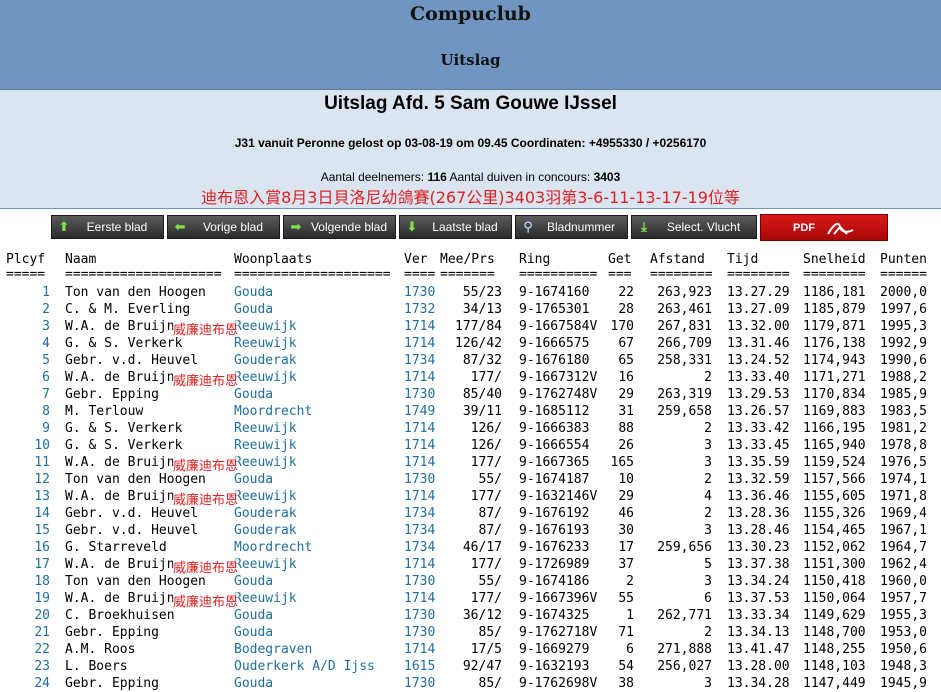 The height and width of the screenshot is (692, 941). I want to click on pdf-label: PDF, so click(804, 227).